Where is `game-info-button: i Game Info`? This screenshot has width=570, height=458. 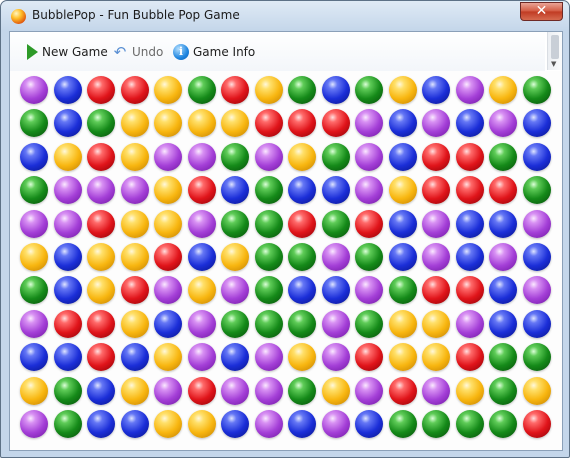 game-info-button: i Game Info is located at coordinates (214, 52).